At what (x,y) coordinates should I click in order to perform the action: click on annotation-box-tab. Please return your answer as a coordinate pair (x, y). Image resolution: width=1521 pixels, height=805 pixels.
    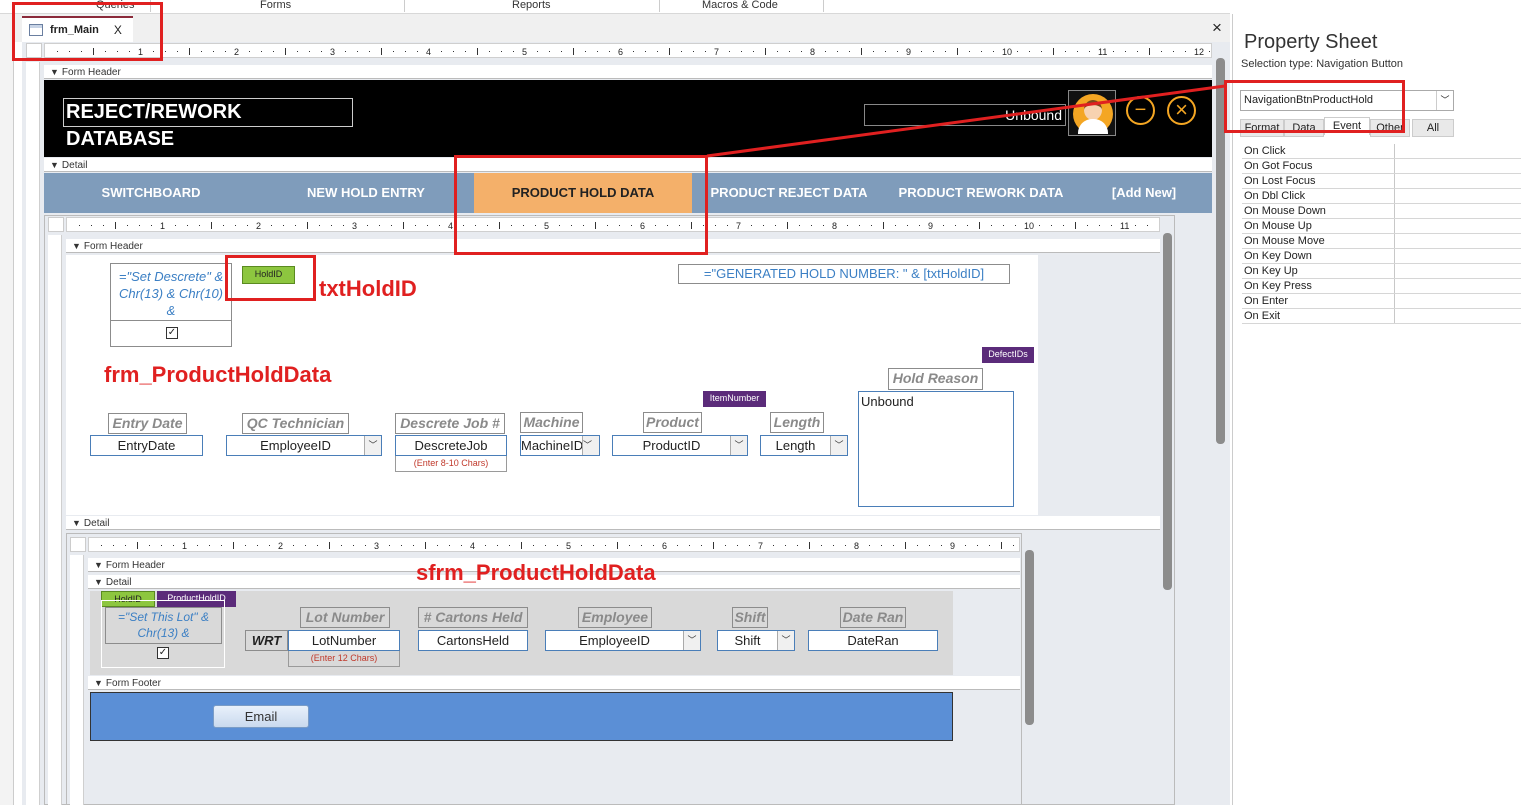
    Looking at the image, I should click on (87, 31).